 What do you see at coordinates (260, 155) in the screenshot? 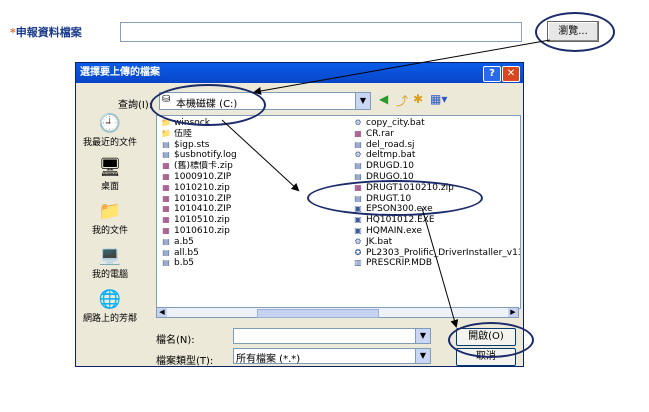
I see `arrow-lookin-to-file` at bounding box center [260, 155].